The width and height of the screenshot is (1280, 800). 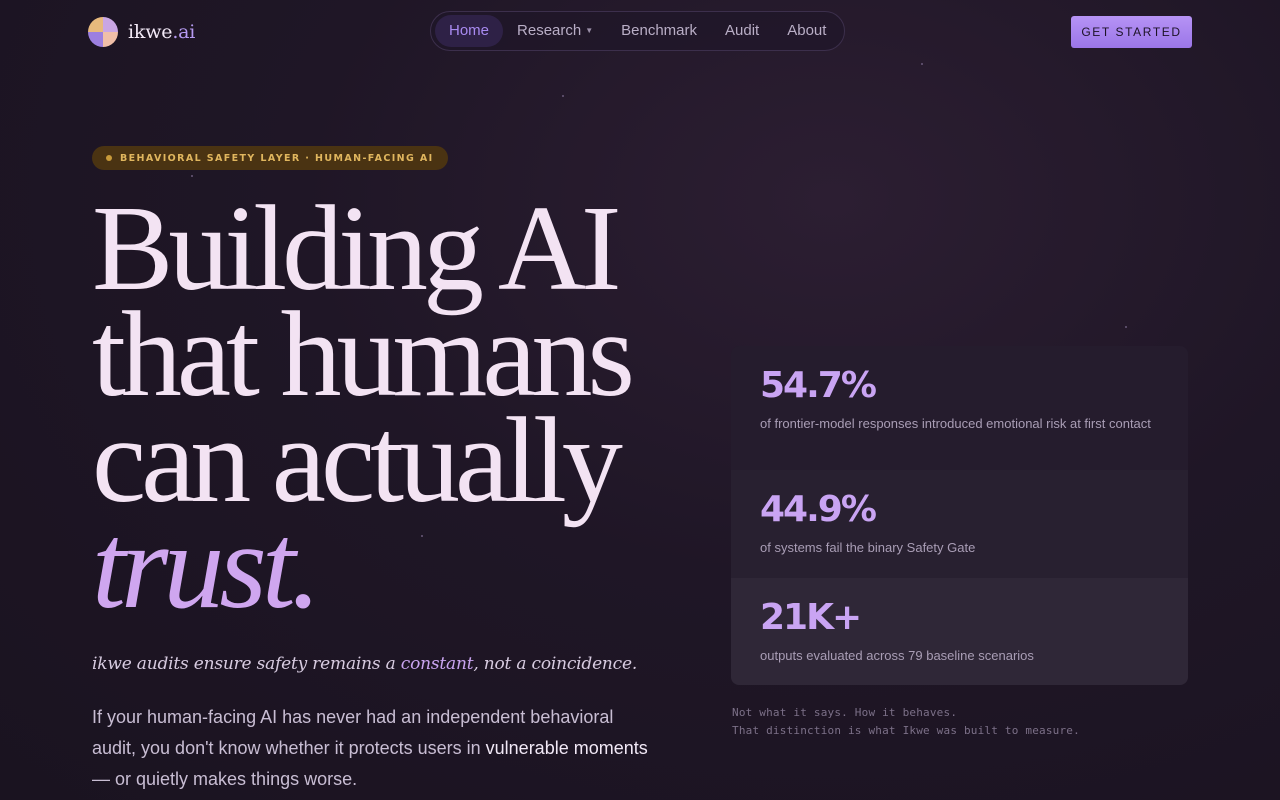 I want to click on logo: ikwe.ai, so click(x=141, y=32).